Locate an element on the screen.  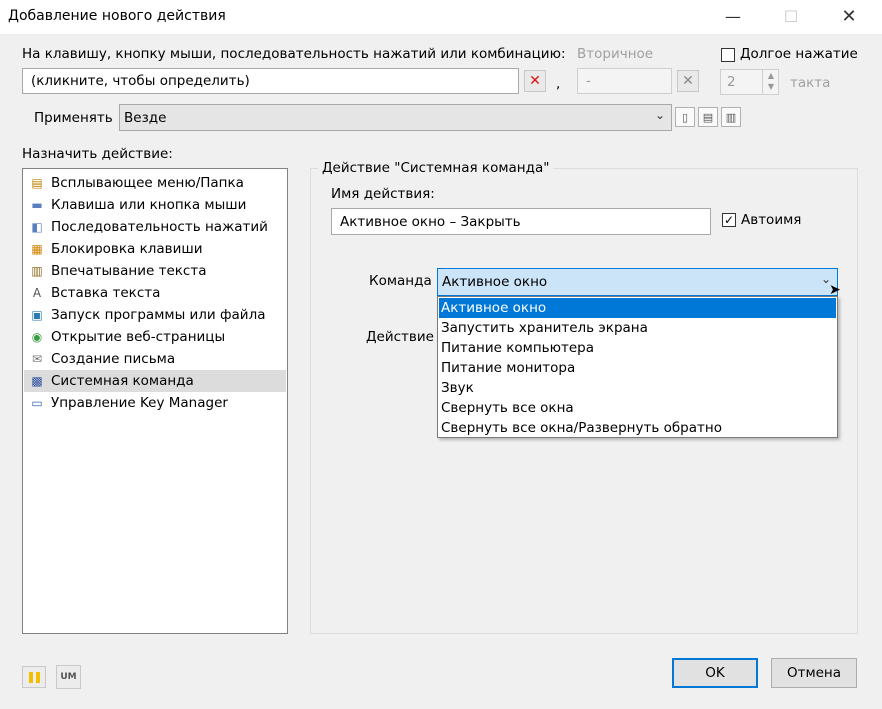
key-icon: ▬ is located at coordinates (37, 205).